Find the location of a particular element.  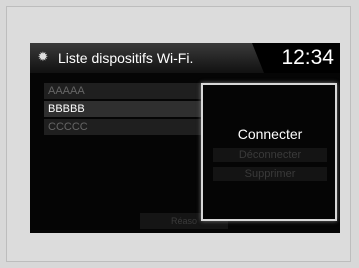

clock: 12:34 is located at coordinates (307, 57).